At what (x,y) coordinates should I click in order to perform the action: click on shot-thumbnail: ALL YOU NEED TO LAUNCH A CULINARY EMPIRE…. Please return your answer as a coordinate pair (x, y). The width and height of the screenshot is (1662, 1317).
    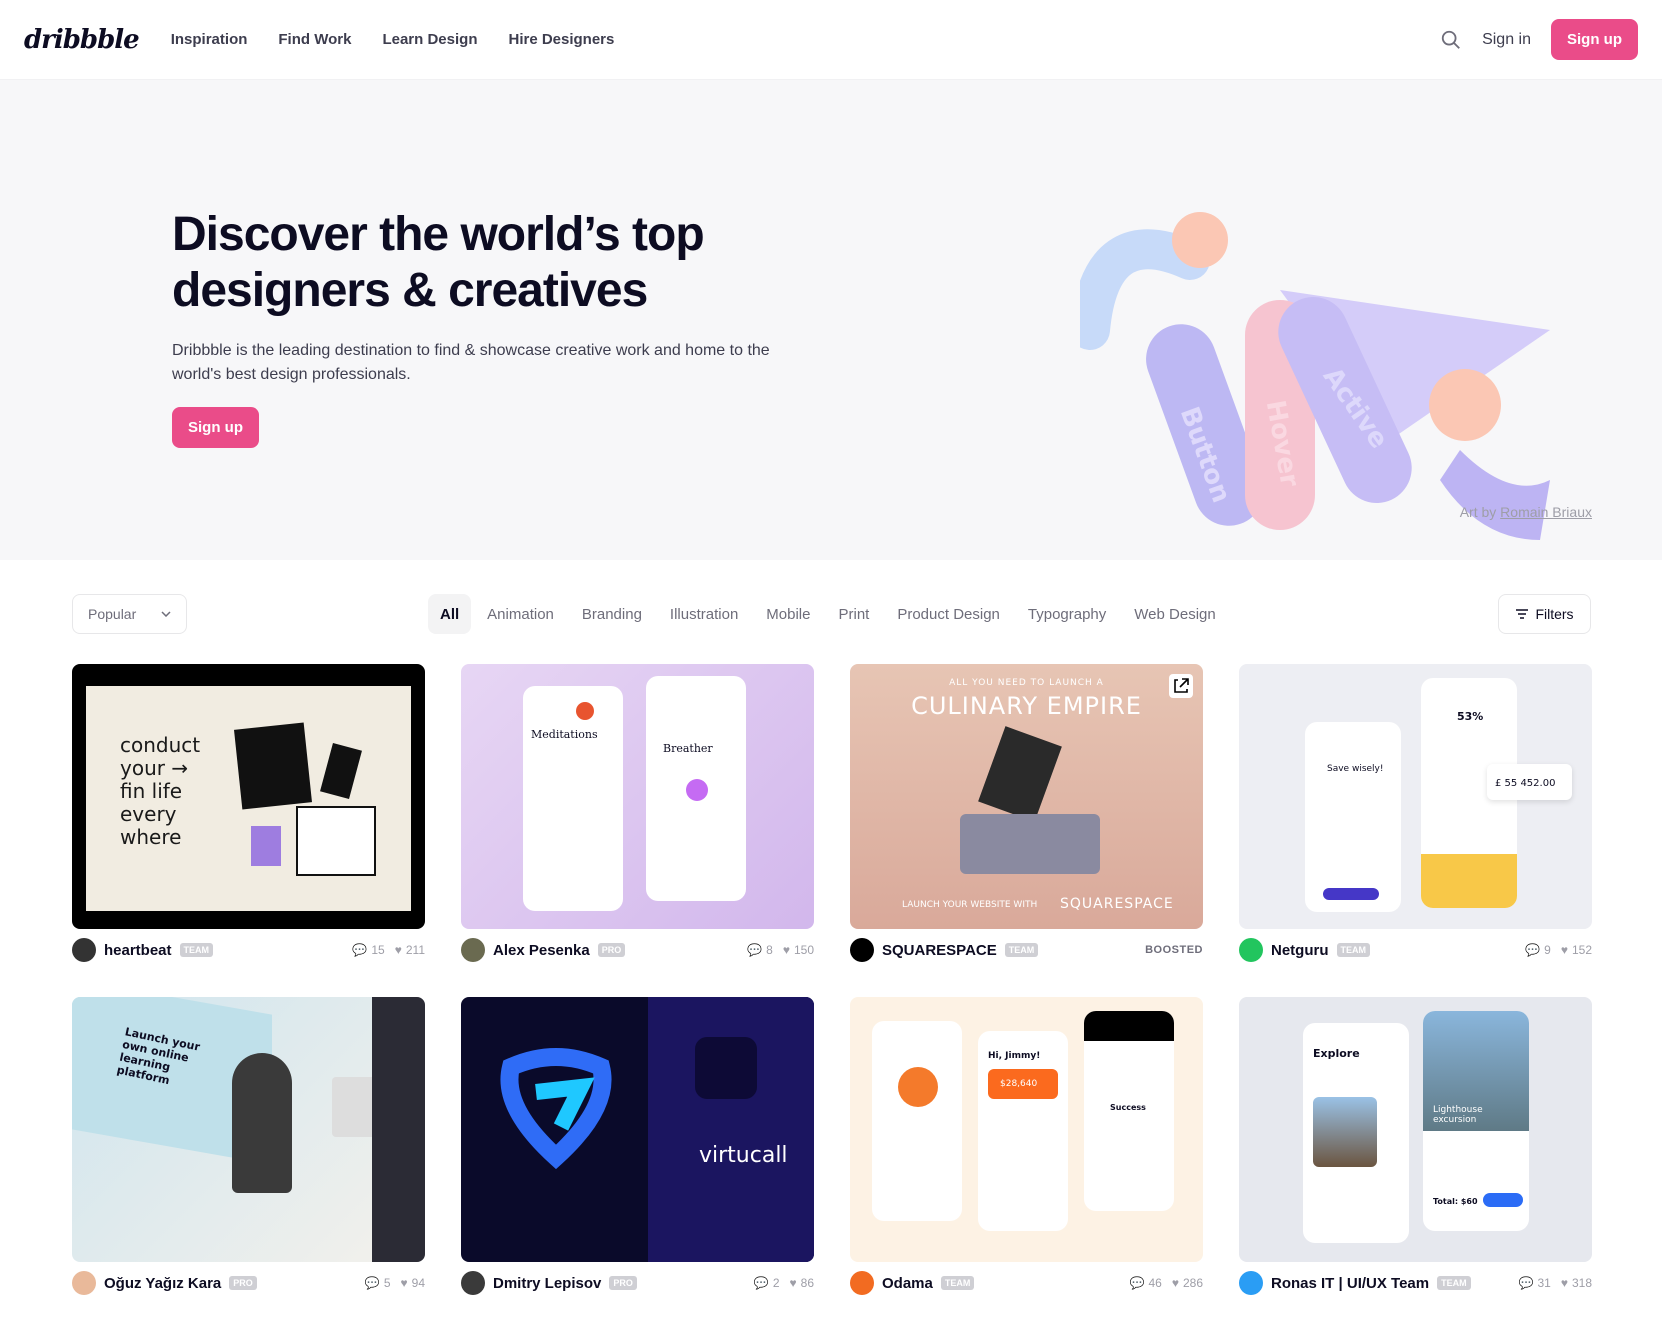
    Looking at the image, I should click on (1026, 796).